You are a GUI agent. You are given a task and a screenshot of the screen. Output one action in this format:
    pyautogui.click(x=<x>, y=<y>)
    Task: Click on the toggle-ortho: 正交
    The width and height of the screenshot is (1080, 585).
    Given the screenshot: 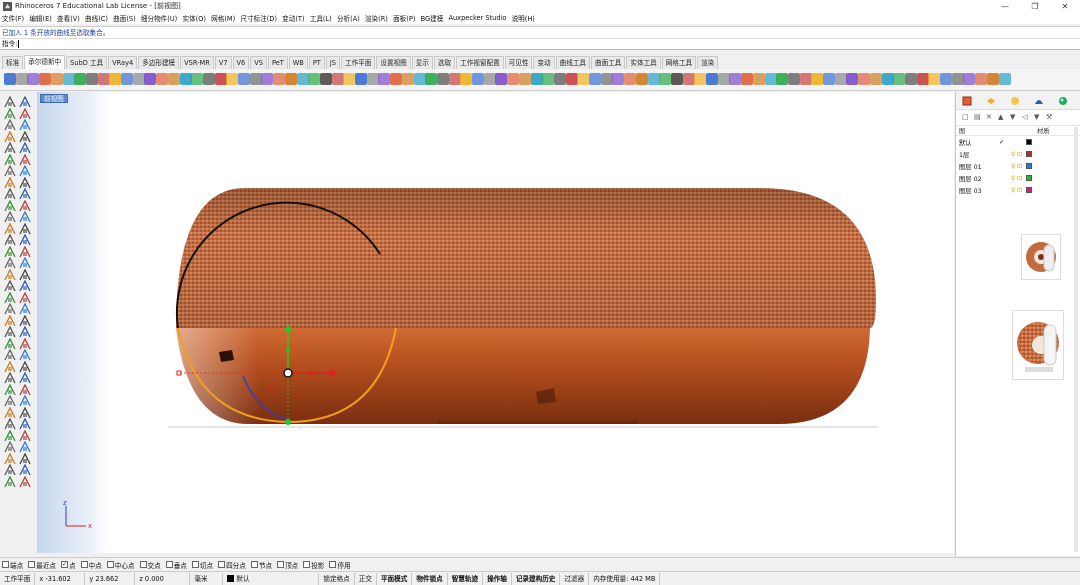 What is the action you would take?
    pyautogui.click(x=366, y=578)
    